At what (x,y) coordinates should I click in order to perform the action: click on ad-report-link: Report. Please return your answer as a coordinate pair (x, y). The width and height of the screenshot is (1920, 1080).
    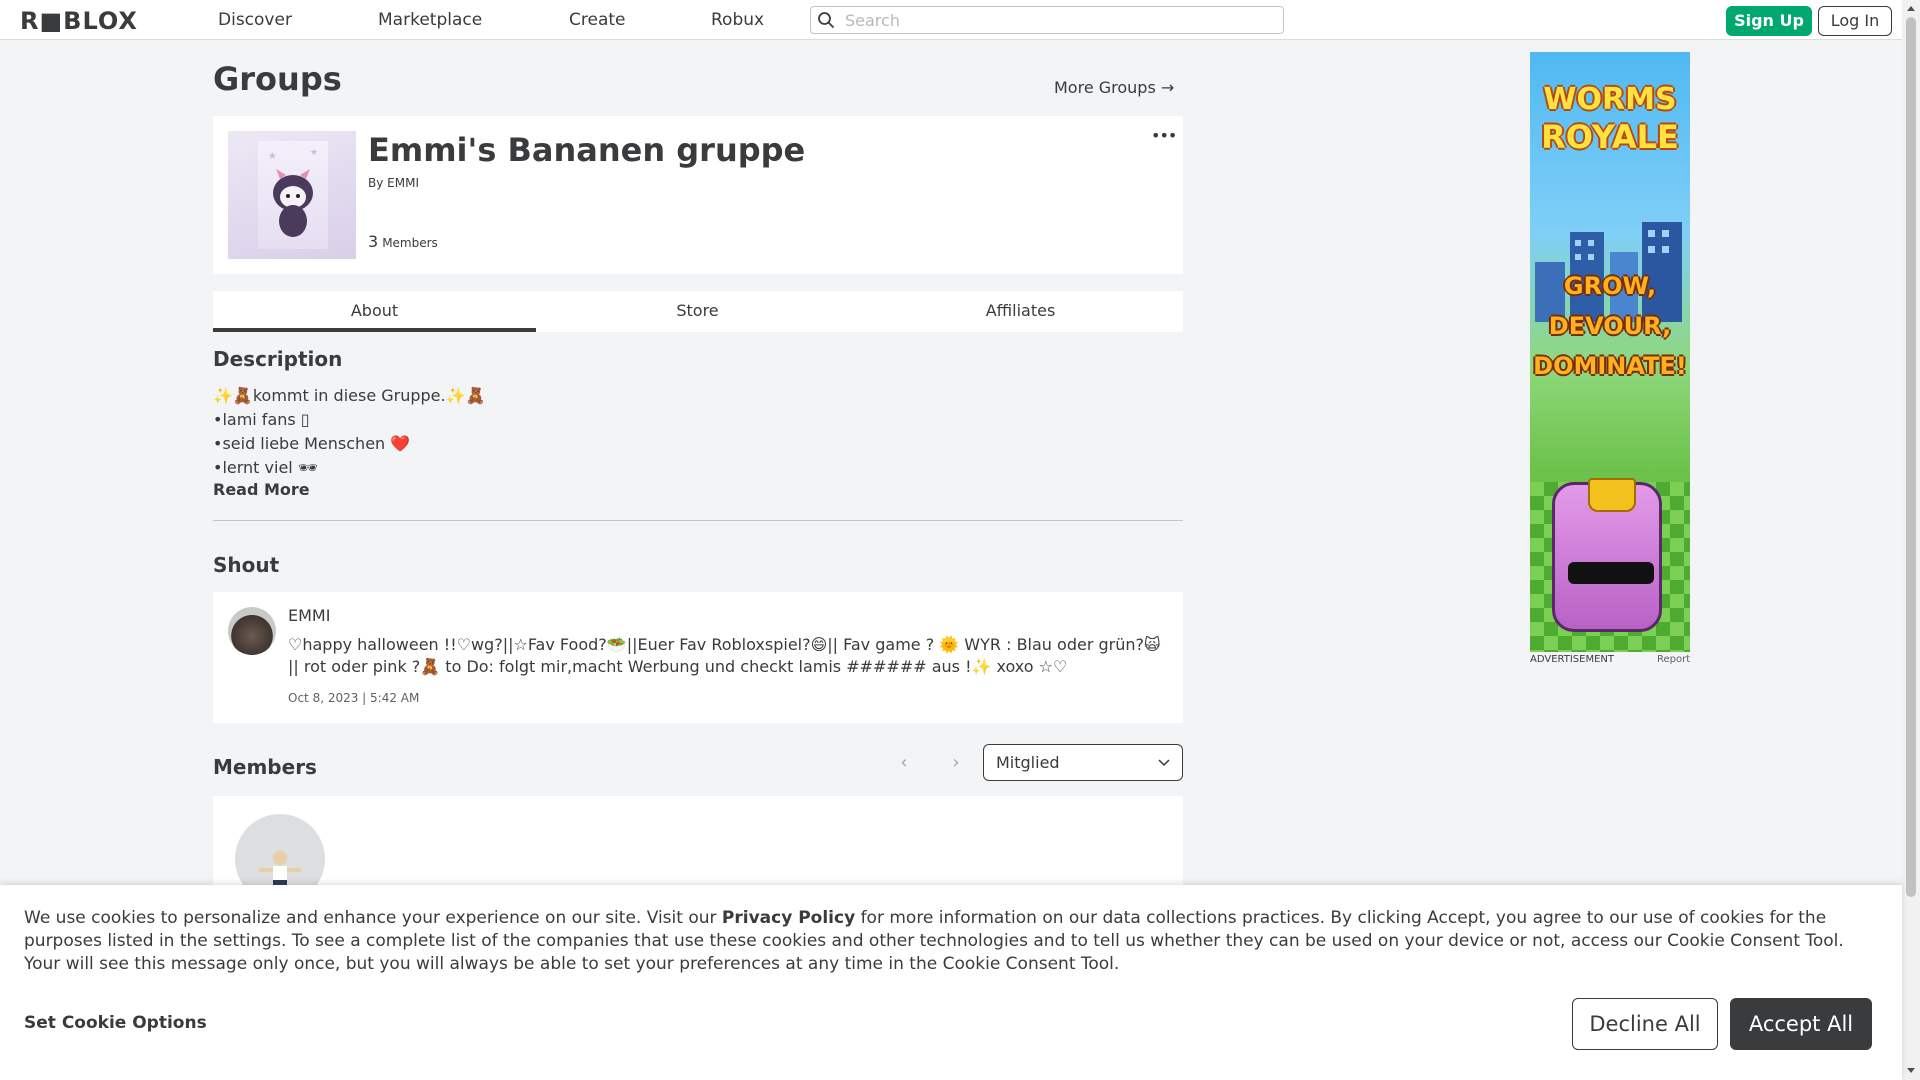
    Looking at the image, I should click on (1673, 659).